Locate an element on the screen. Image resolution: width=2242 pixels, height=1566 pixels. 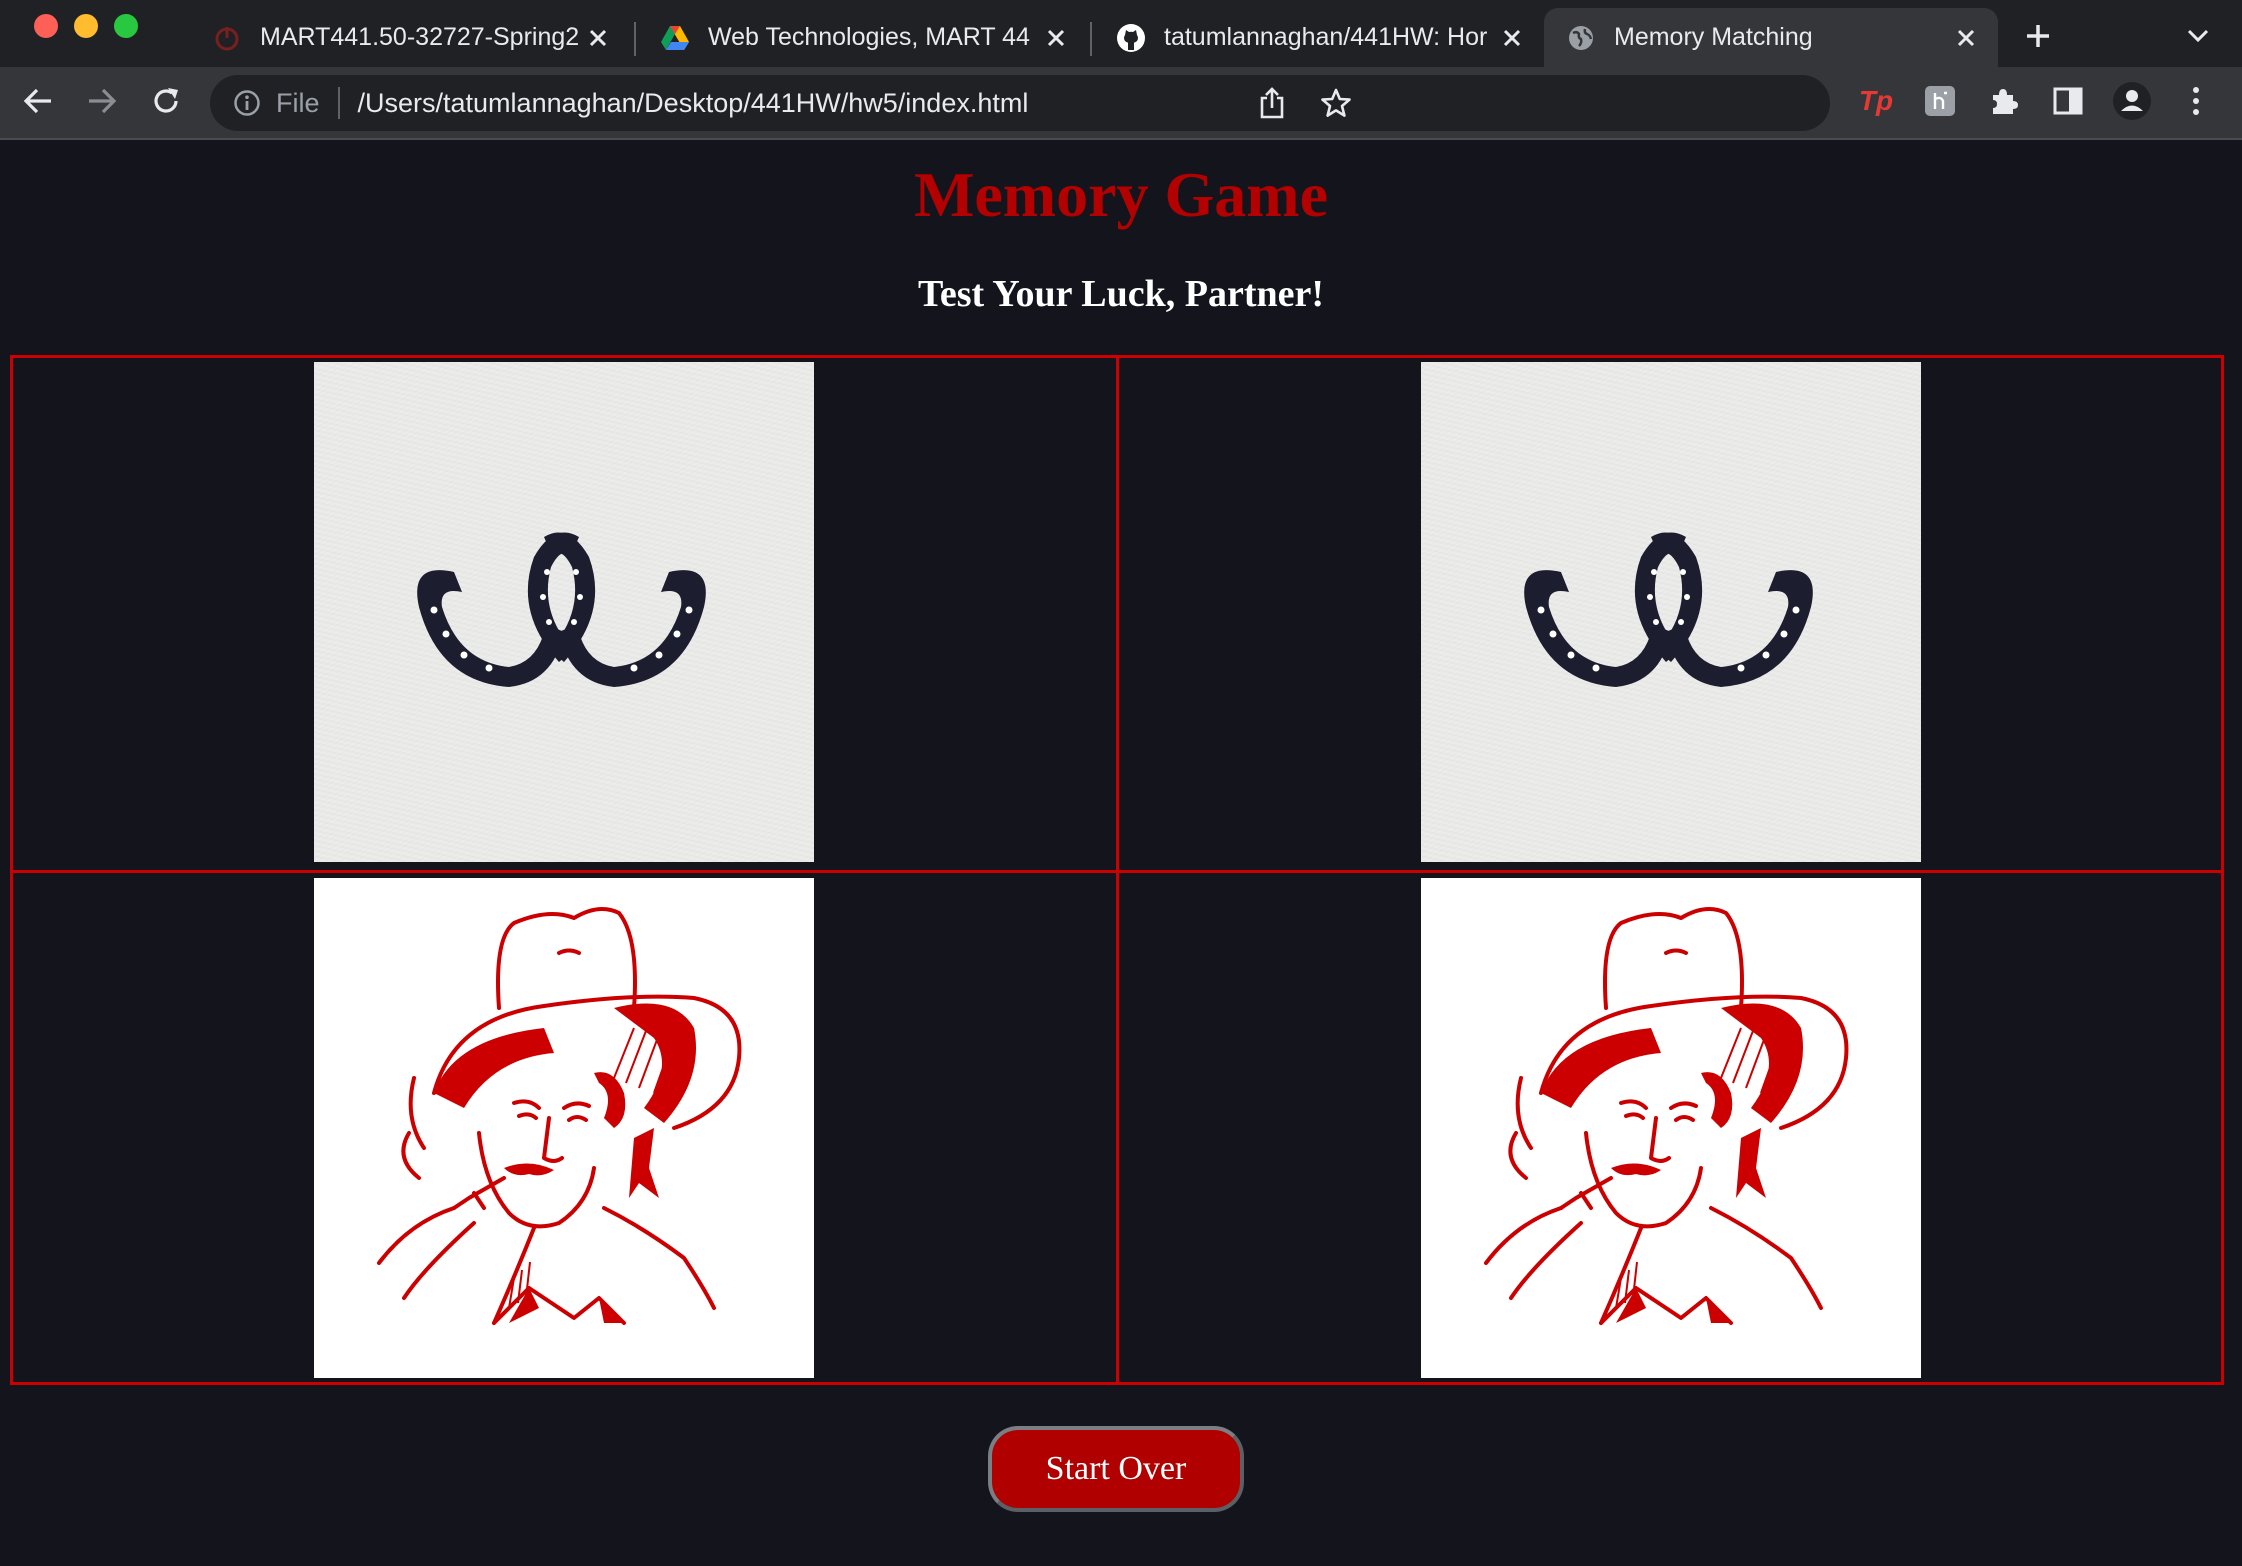
power-icon is located at coordinates (227, 38).